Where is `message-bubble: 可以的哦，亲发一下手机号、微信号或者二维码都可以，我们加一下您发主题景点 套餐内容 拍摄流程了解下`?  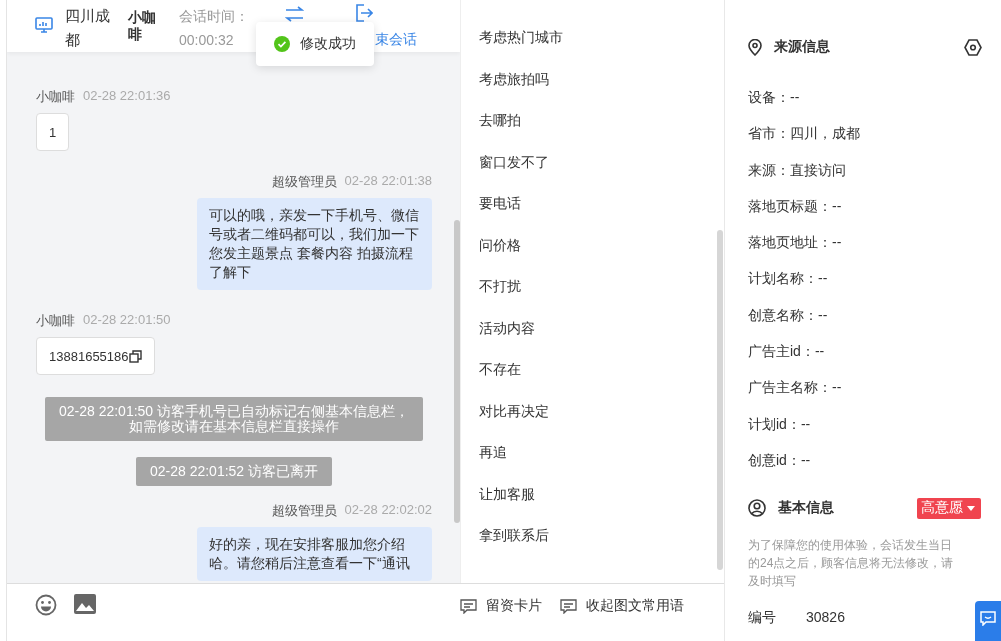 message-bubble: 可以的哦，亲发一下手机号、微信号或者二维码都可以，我们加一下您发主题景点 套餐内容 拍摄流程了解下 is located at coordinates (314, 244).